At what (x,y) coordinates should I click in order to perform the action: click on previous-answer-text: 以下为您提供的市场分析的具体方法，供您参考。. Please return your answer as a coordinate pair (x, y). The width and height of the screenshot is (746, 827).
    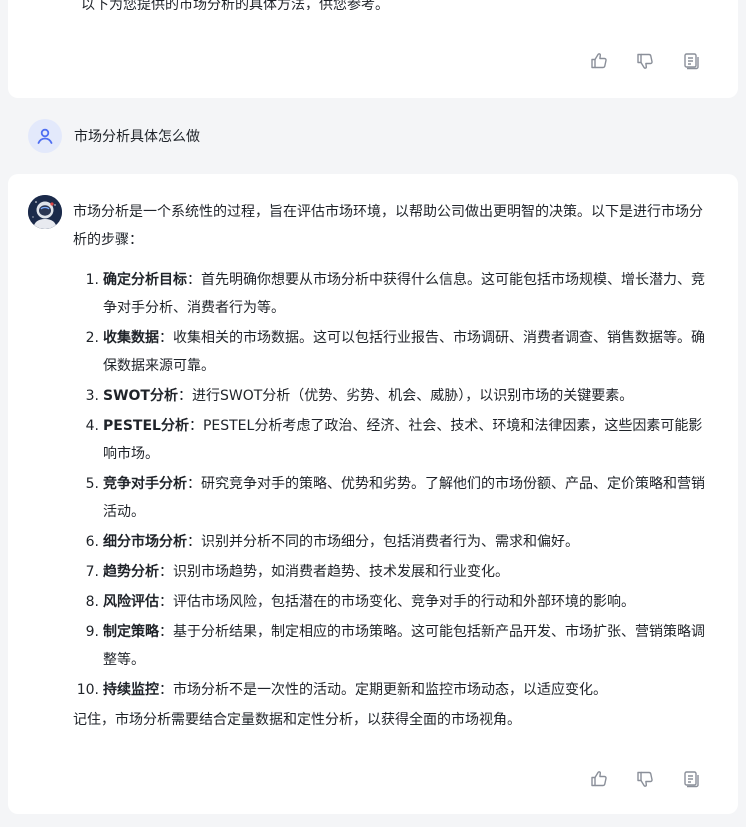
    Looking at the image, I should click on (235, 5).